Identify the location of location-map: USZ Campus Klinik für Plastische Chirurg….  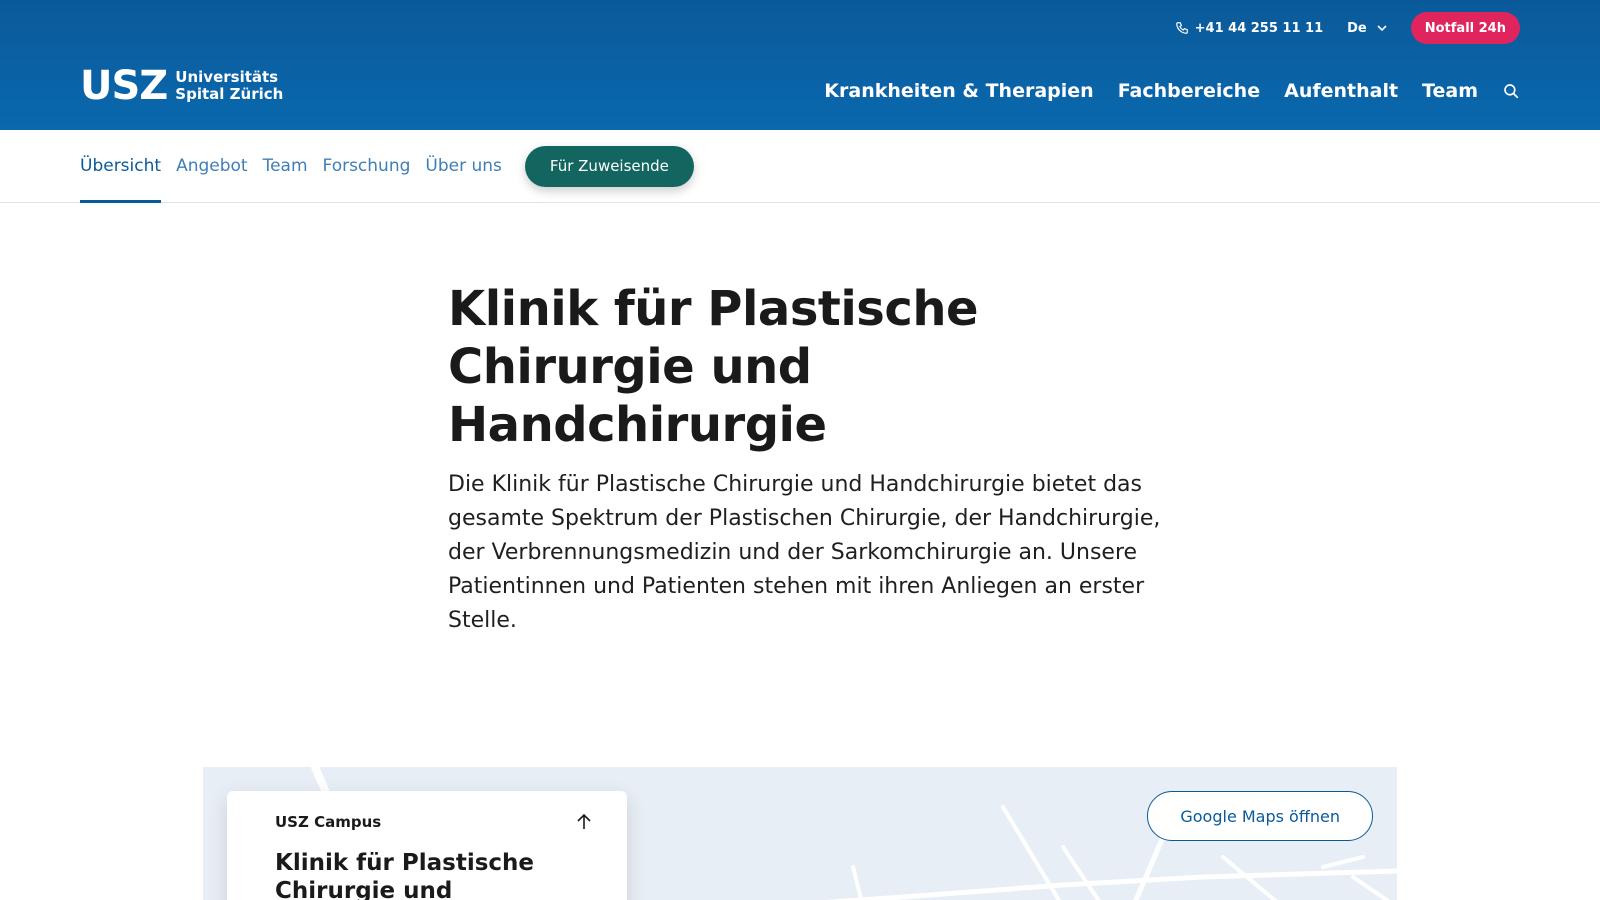
(800, 833).